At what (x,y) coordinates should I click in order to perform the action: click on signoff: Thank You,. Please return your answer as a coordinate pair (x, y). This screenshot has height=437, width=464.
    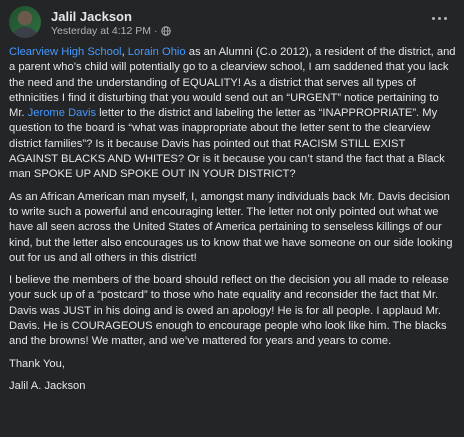
    Looking at the image, I should click on (37, 363).